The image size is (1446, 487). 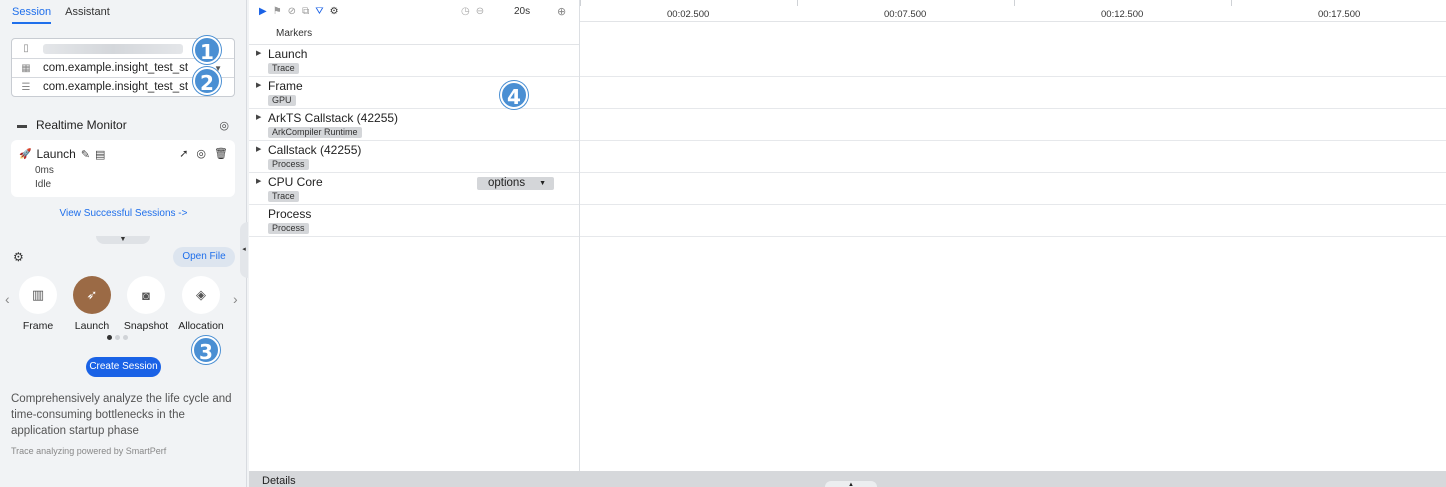 I want to click on camera-icon: ◙, so click(x=146, y=295).